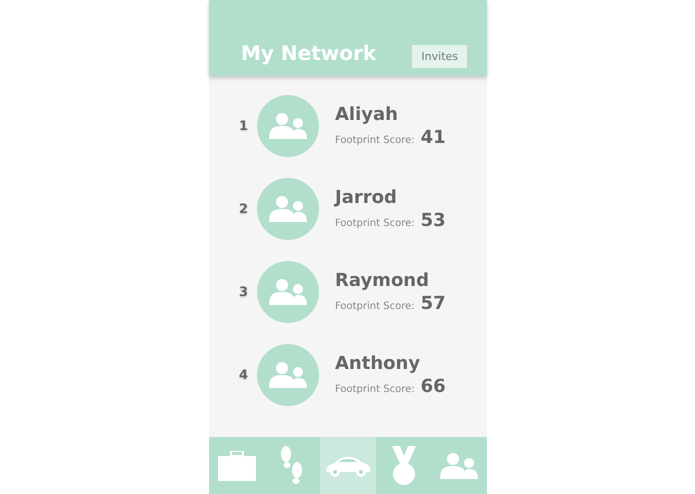 This screenshot has height=494, width=695. Describe the element at coordinates (244, 209) in the screenshot. I see `rank-number: 2` at that location.